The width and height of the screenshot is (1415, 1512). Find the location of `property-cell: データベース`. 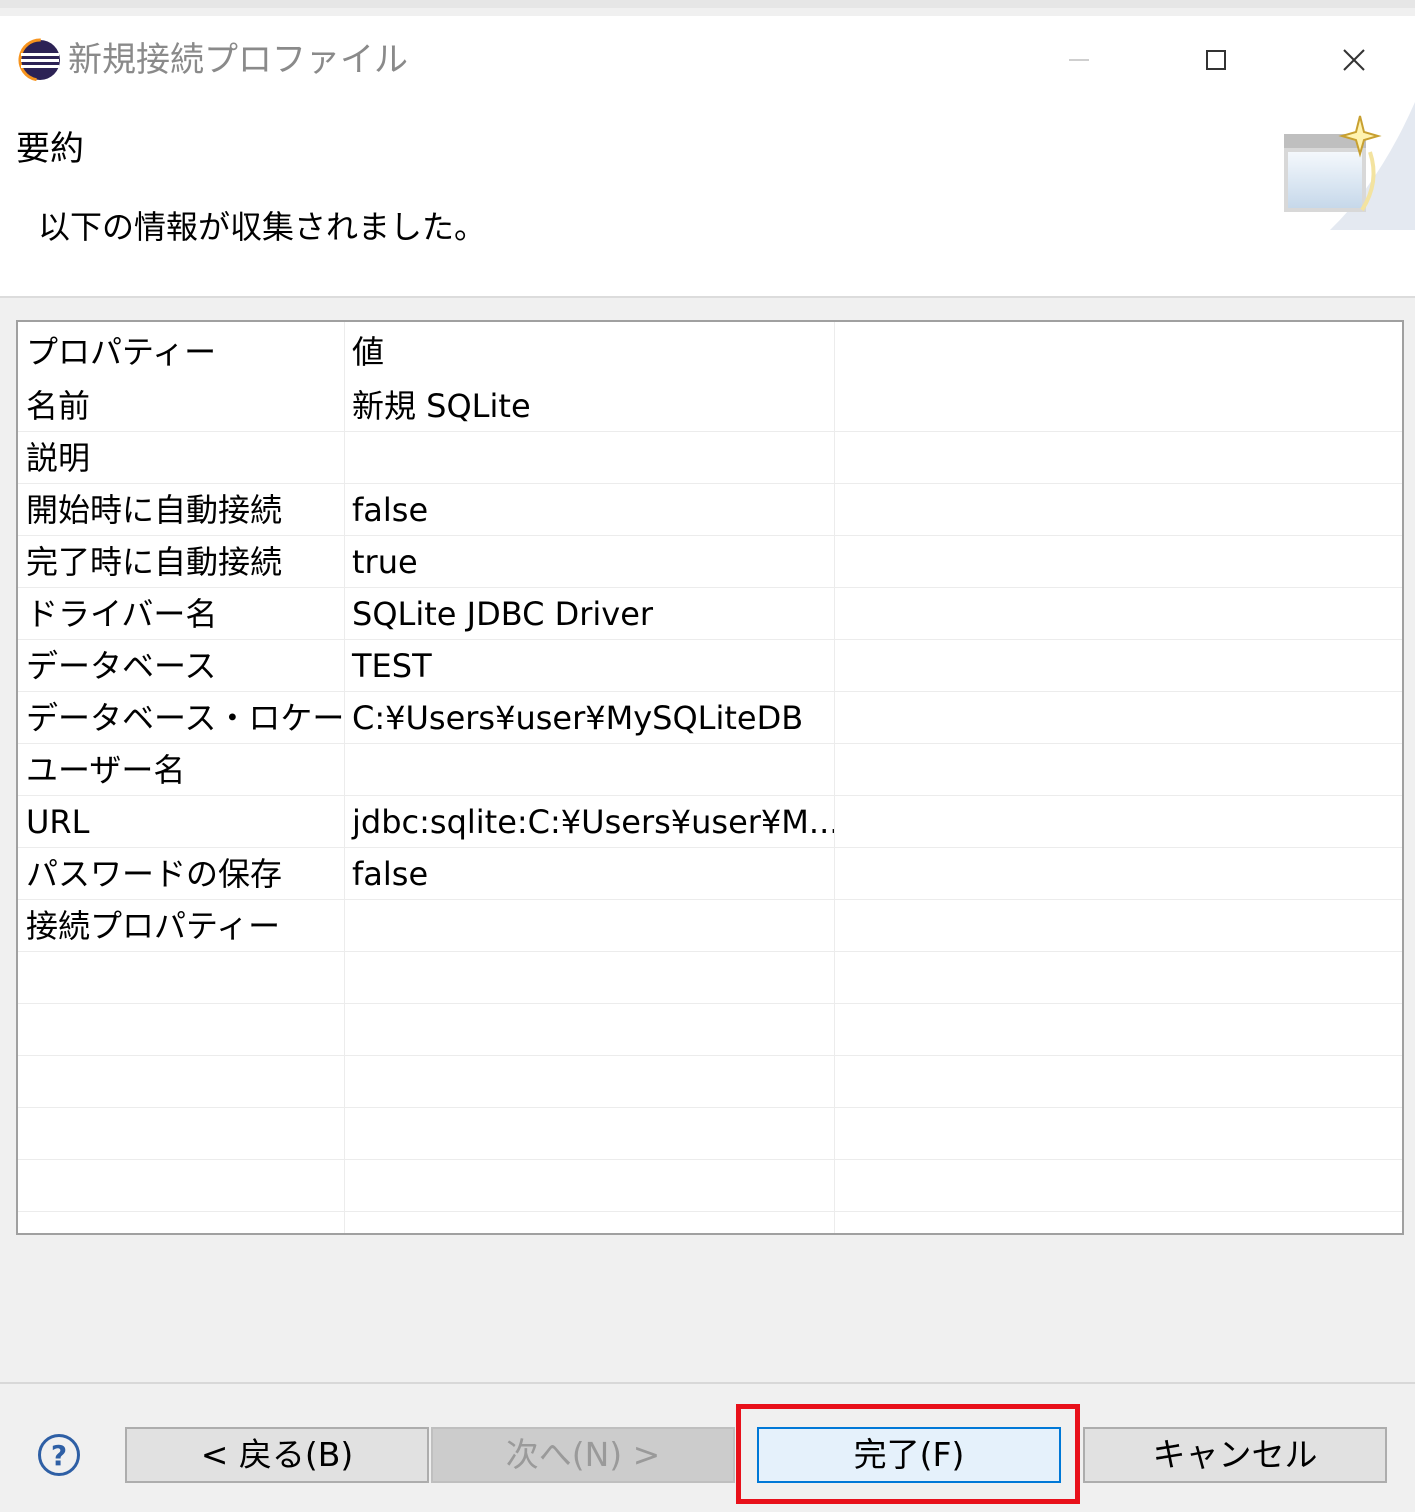

property-cell: データベース is located at coordinates (121, 666).